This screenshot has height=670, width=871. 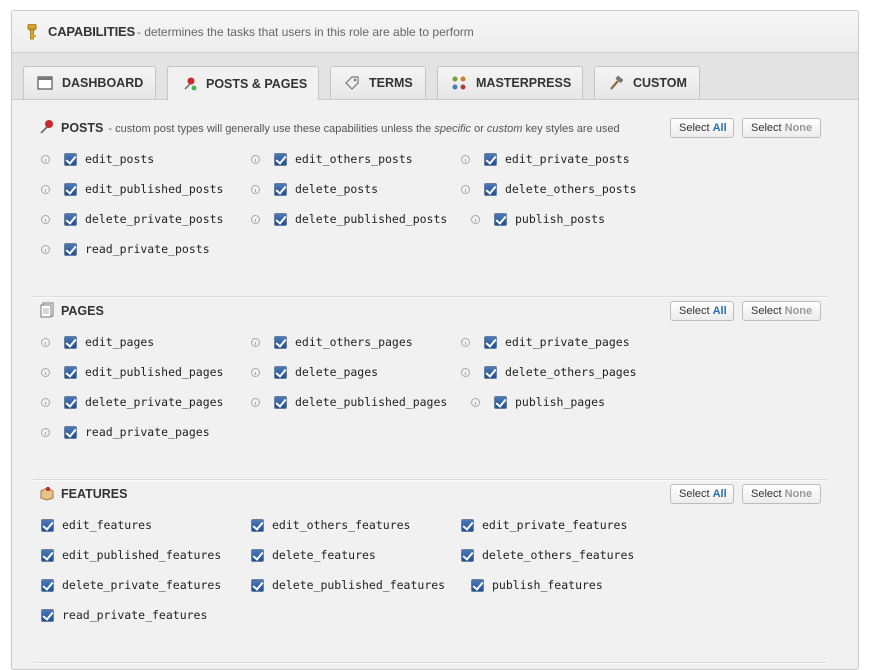 What do you see at coordinates (545, 159) in the screenshot?
I see `capability-item: edit_private_posts` at bounding box center [545, 159].